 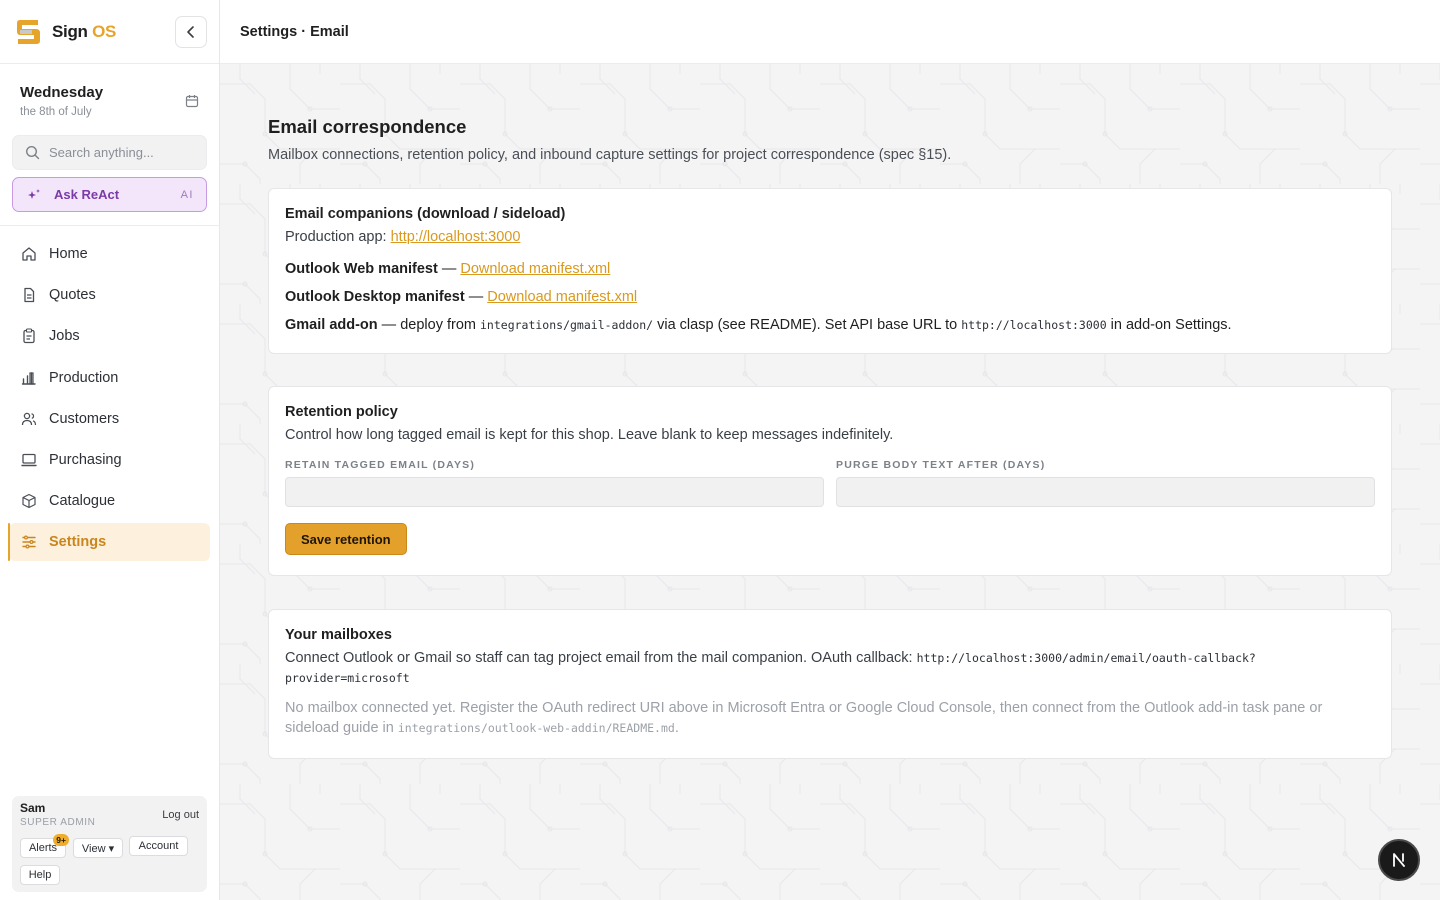 I want to click on calendar-icon, so click(x=192, y=101).